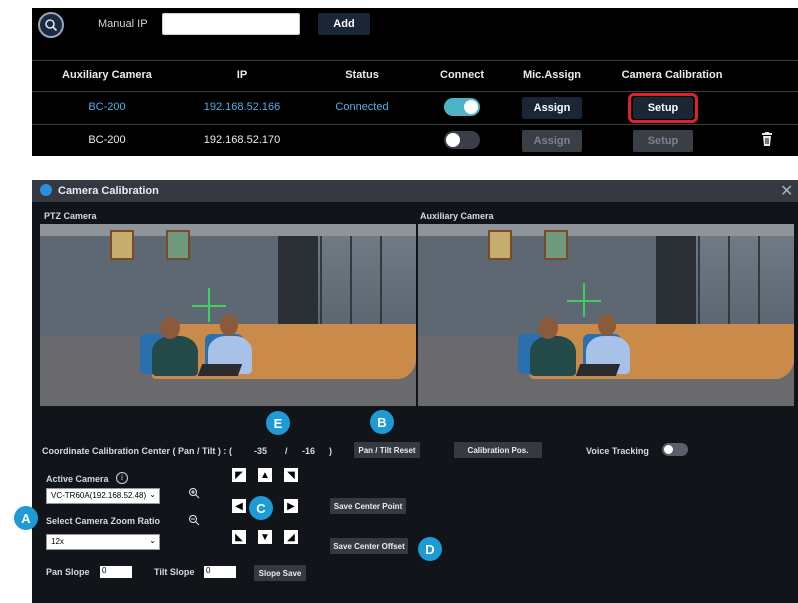 Image resolution: width=798 pixels, height=603 pixels. Describe the element at coordinates (239, 475) in the screenshot. I see `arrow-up-left-icon: ◤` at that location.